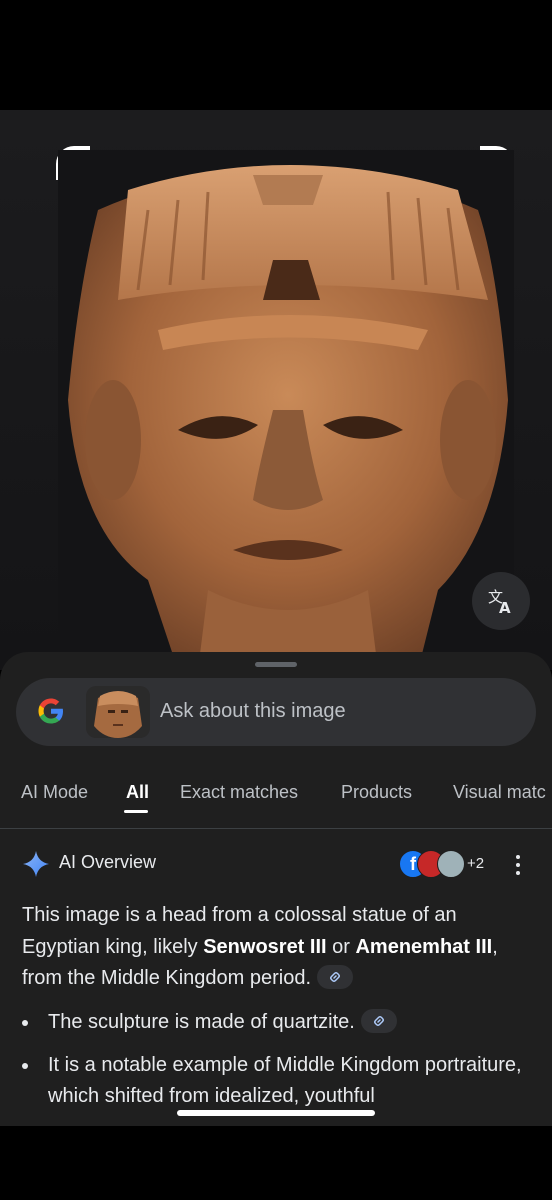  What do you see at coordinates (239, 792) in the screenshot?
I see `tab-exact-matches: Exact matches` at bounding box center [239, 792].